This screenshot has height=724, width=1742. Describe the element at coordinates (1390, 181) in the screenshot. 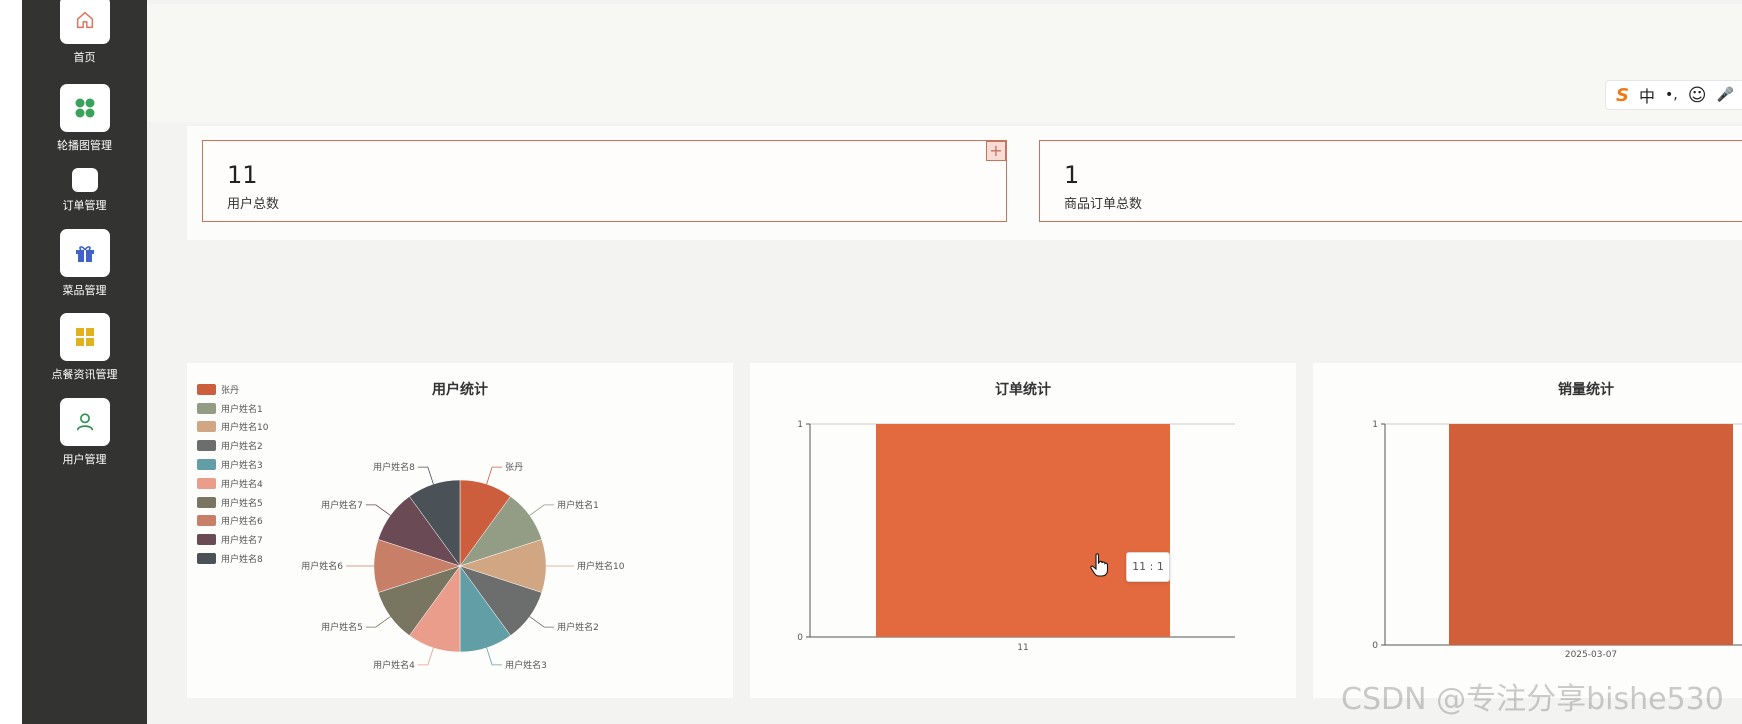

I see `stat-card-orders: 1 商品订单总数` at that location.